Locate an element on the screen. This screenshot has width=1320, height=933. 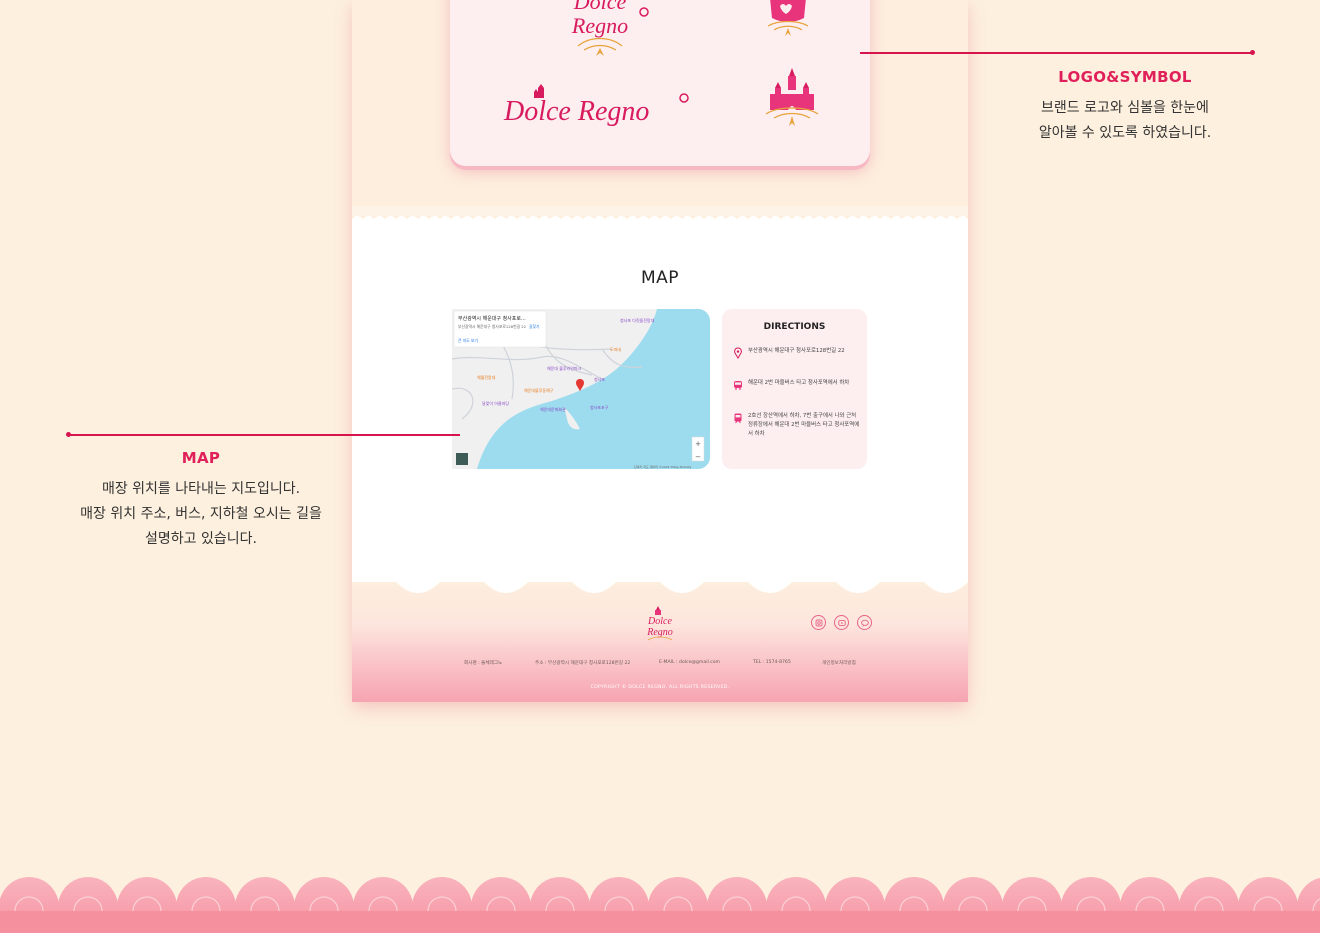
map-layer-toggle-icon is located at coordinates (462, 459).